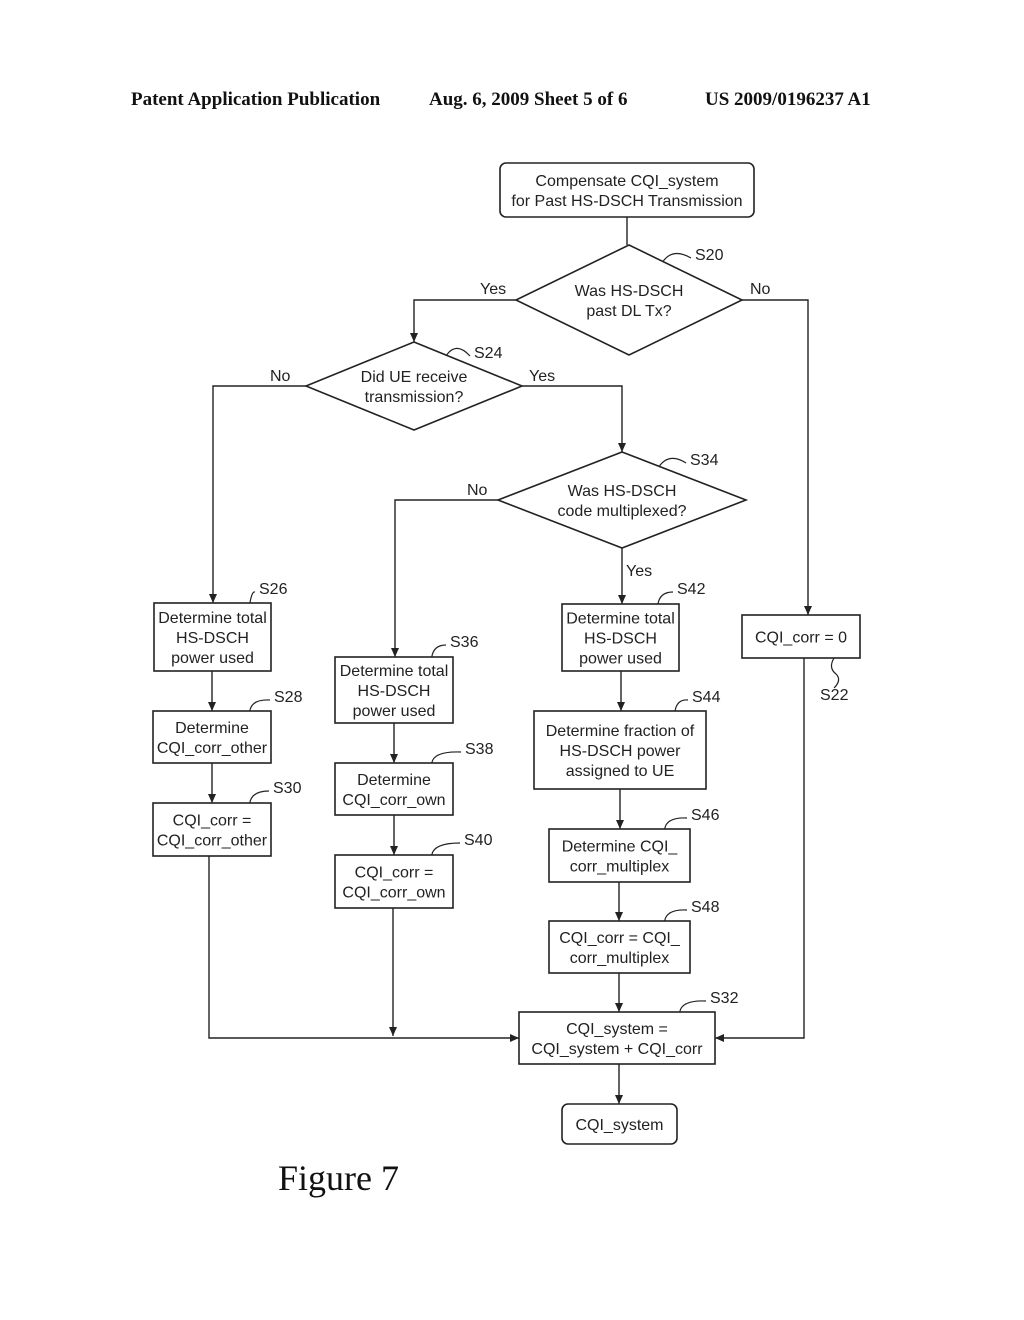  I want to click on node-s32: CQI_system = CQI_system + CQI_corr S32, so click(628, 1027).